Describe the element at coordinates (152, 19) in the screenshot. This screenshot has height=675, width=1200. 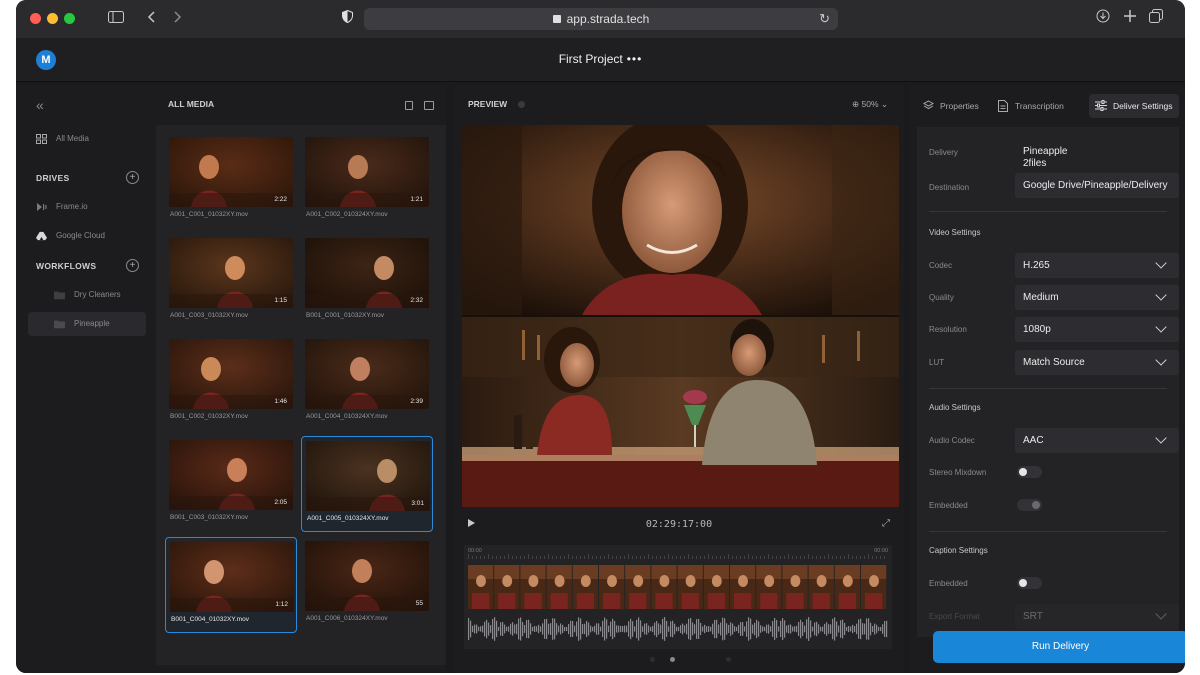
I see `back-icon` at that location.